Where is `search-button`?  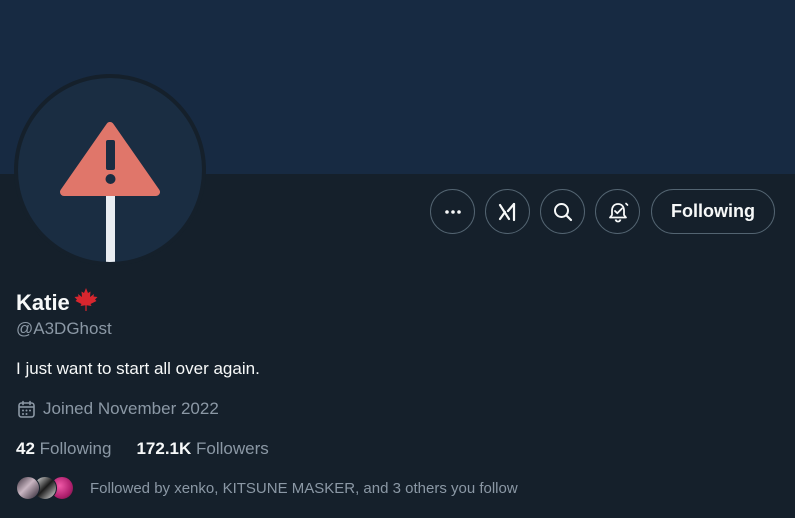
search-button is located at coordinates (563, 211).